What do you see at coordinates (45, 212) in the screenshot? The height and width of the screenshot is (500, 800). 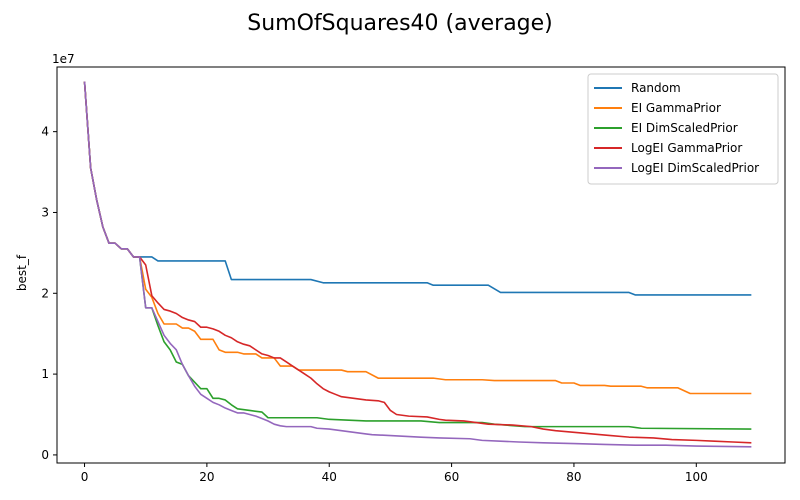 I see `y-tick-label: 3` at bounding box center [45, 212].